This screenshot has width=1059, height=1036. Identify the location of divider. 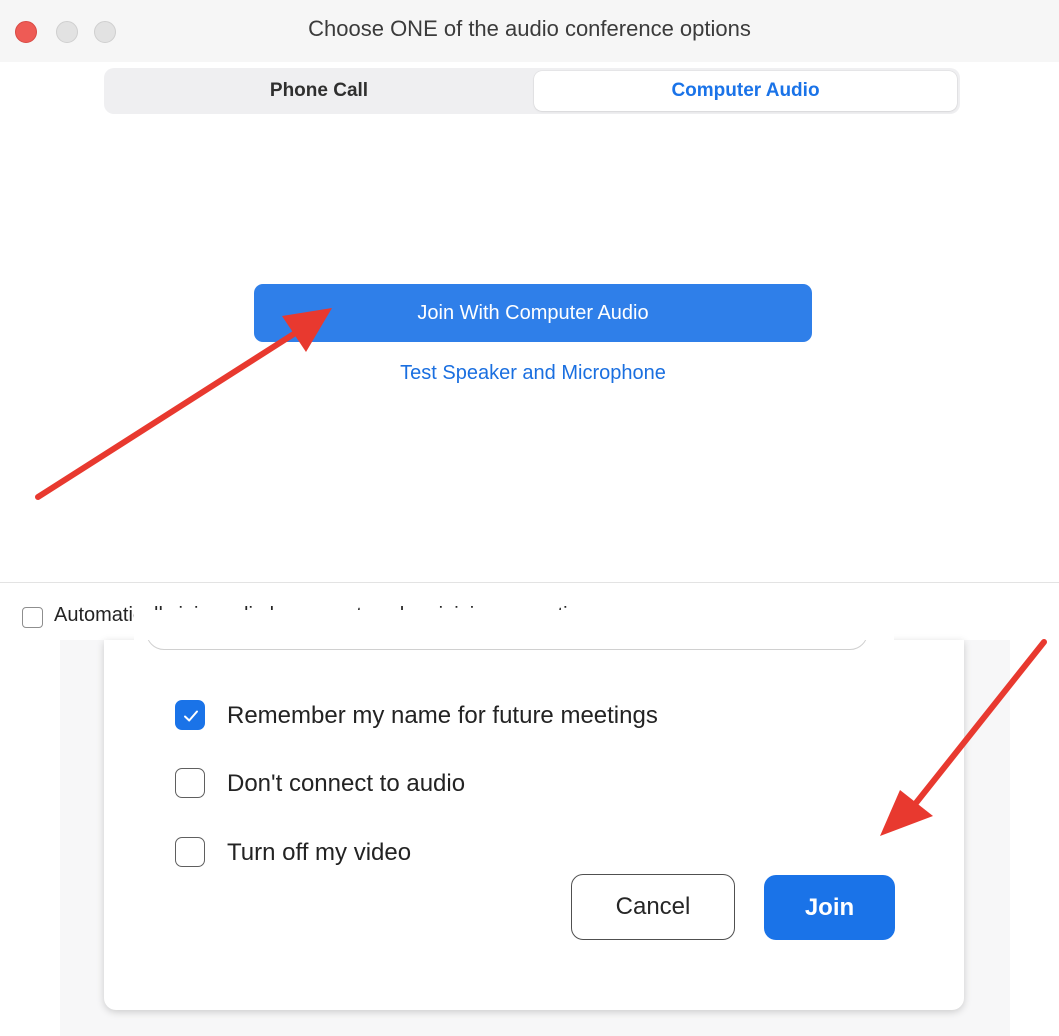
(529, 582).